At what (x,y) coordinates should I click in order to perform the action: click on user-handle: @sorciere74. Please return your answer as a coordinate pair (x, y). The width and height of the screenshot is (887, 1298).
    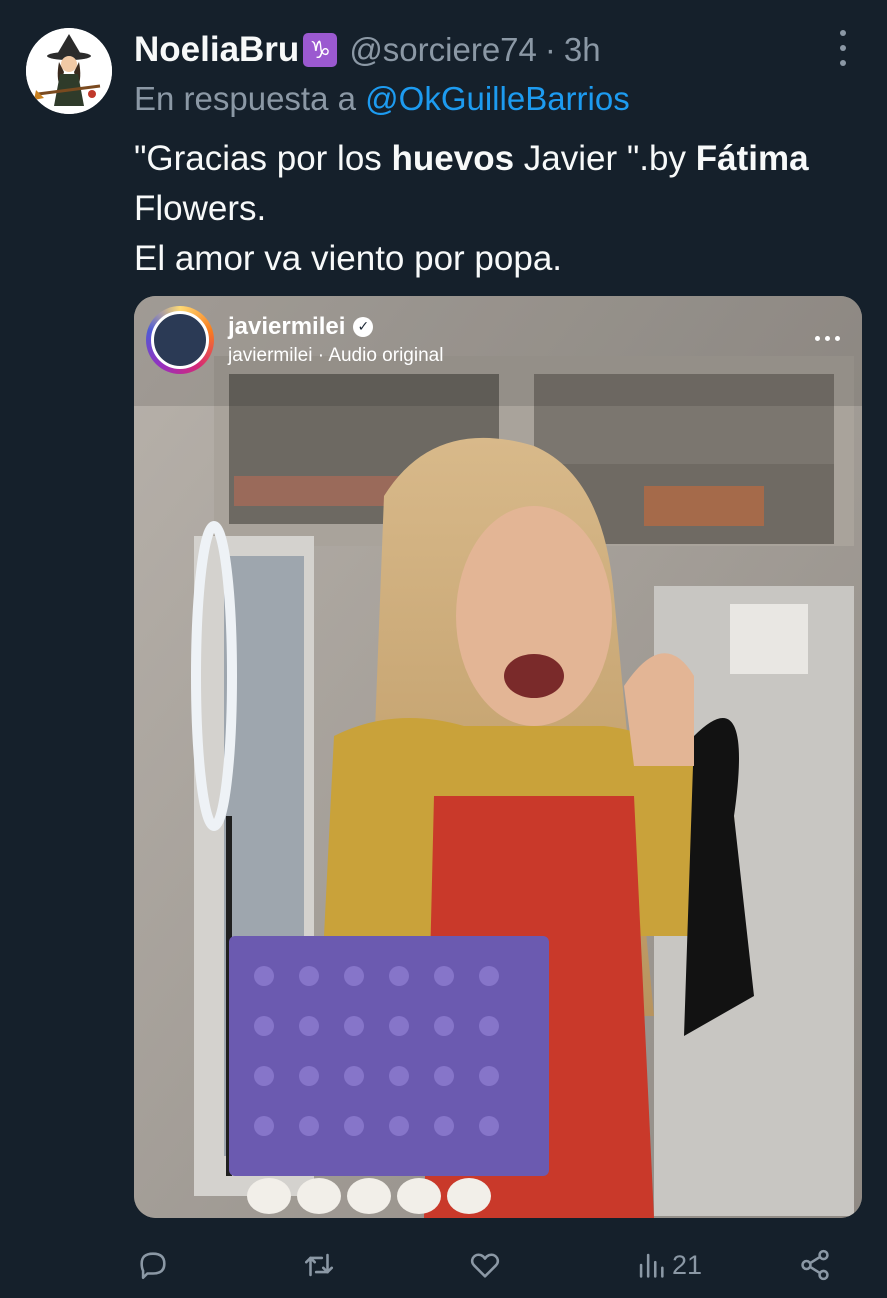
    Looking at the image, I should click on (443, 50).